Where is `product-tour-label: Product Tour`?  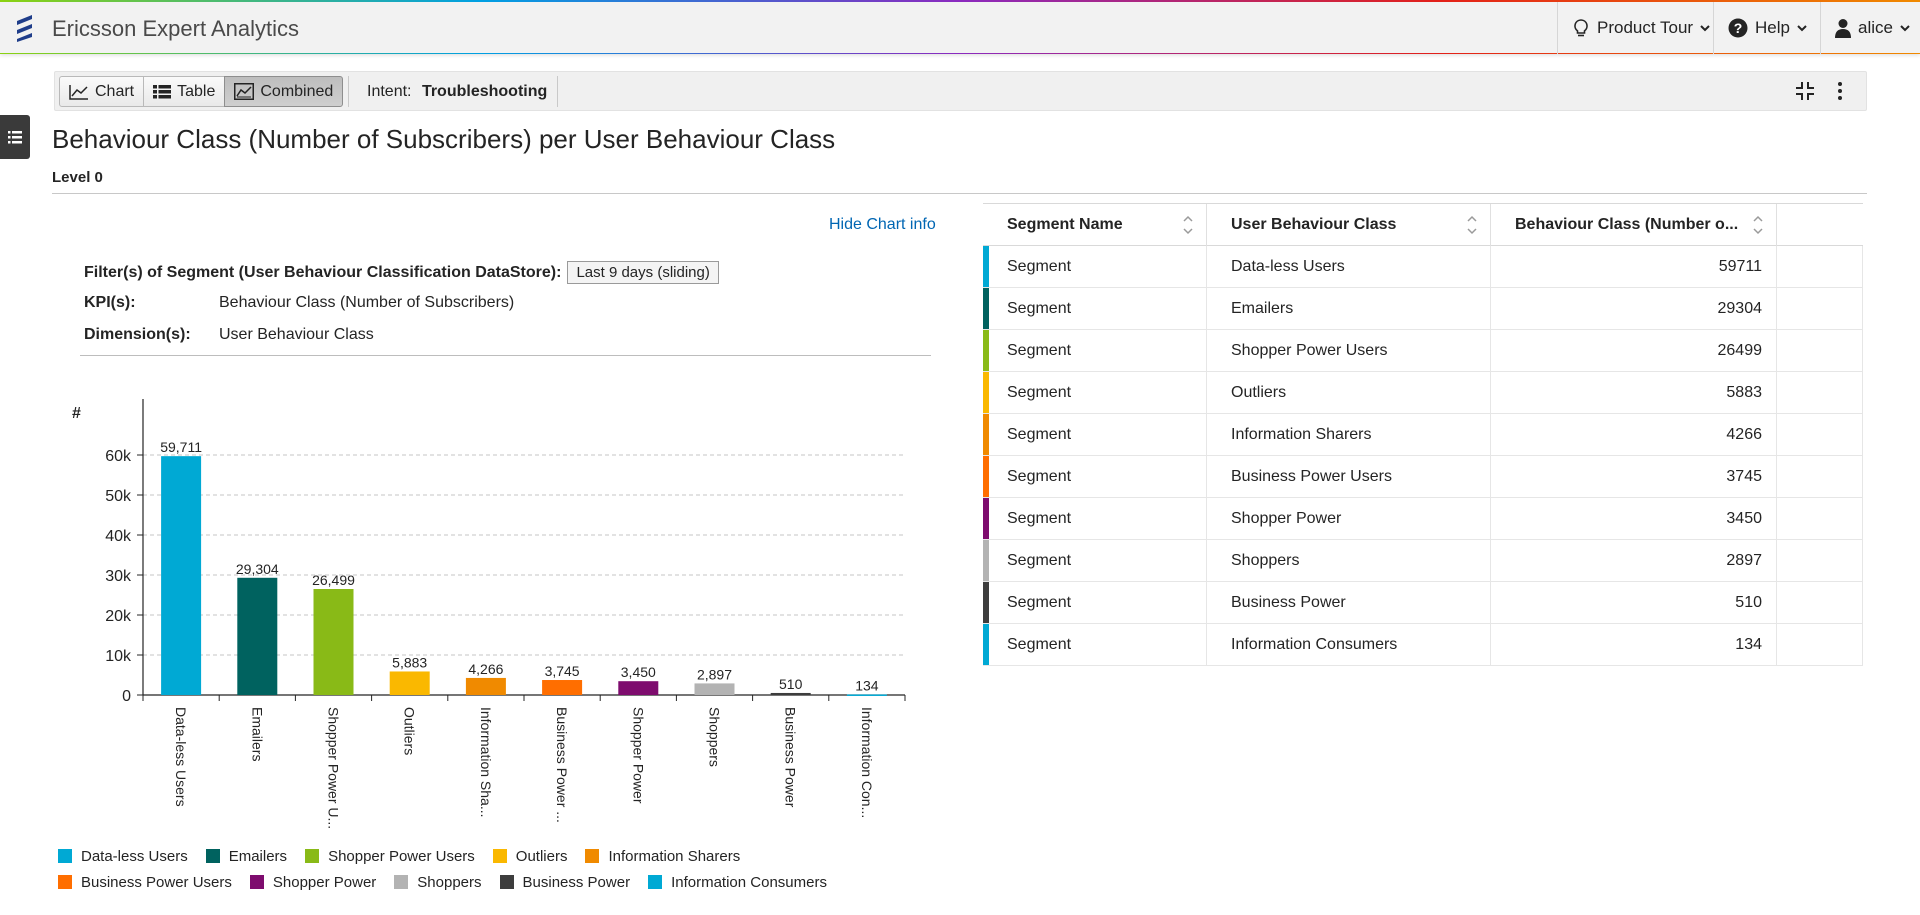
product-tour-label: Product Tour is located at coordinates (1645, 27).